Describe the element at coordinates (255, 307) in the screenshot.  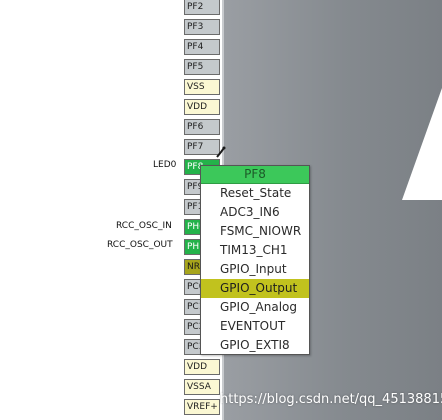
I see `menu-item-gpio-analog: GPIO_Analog` at that location.